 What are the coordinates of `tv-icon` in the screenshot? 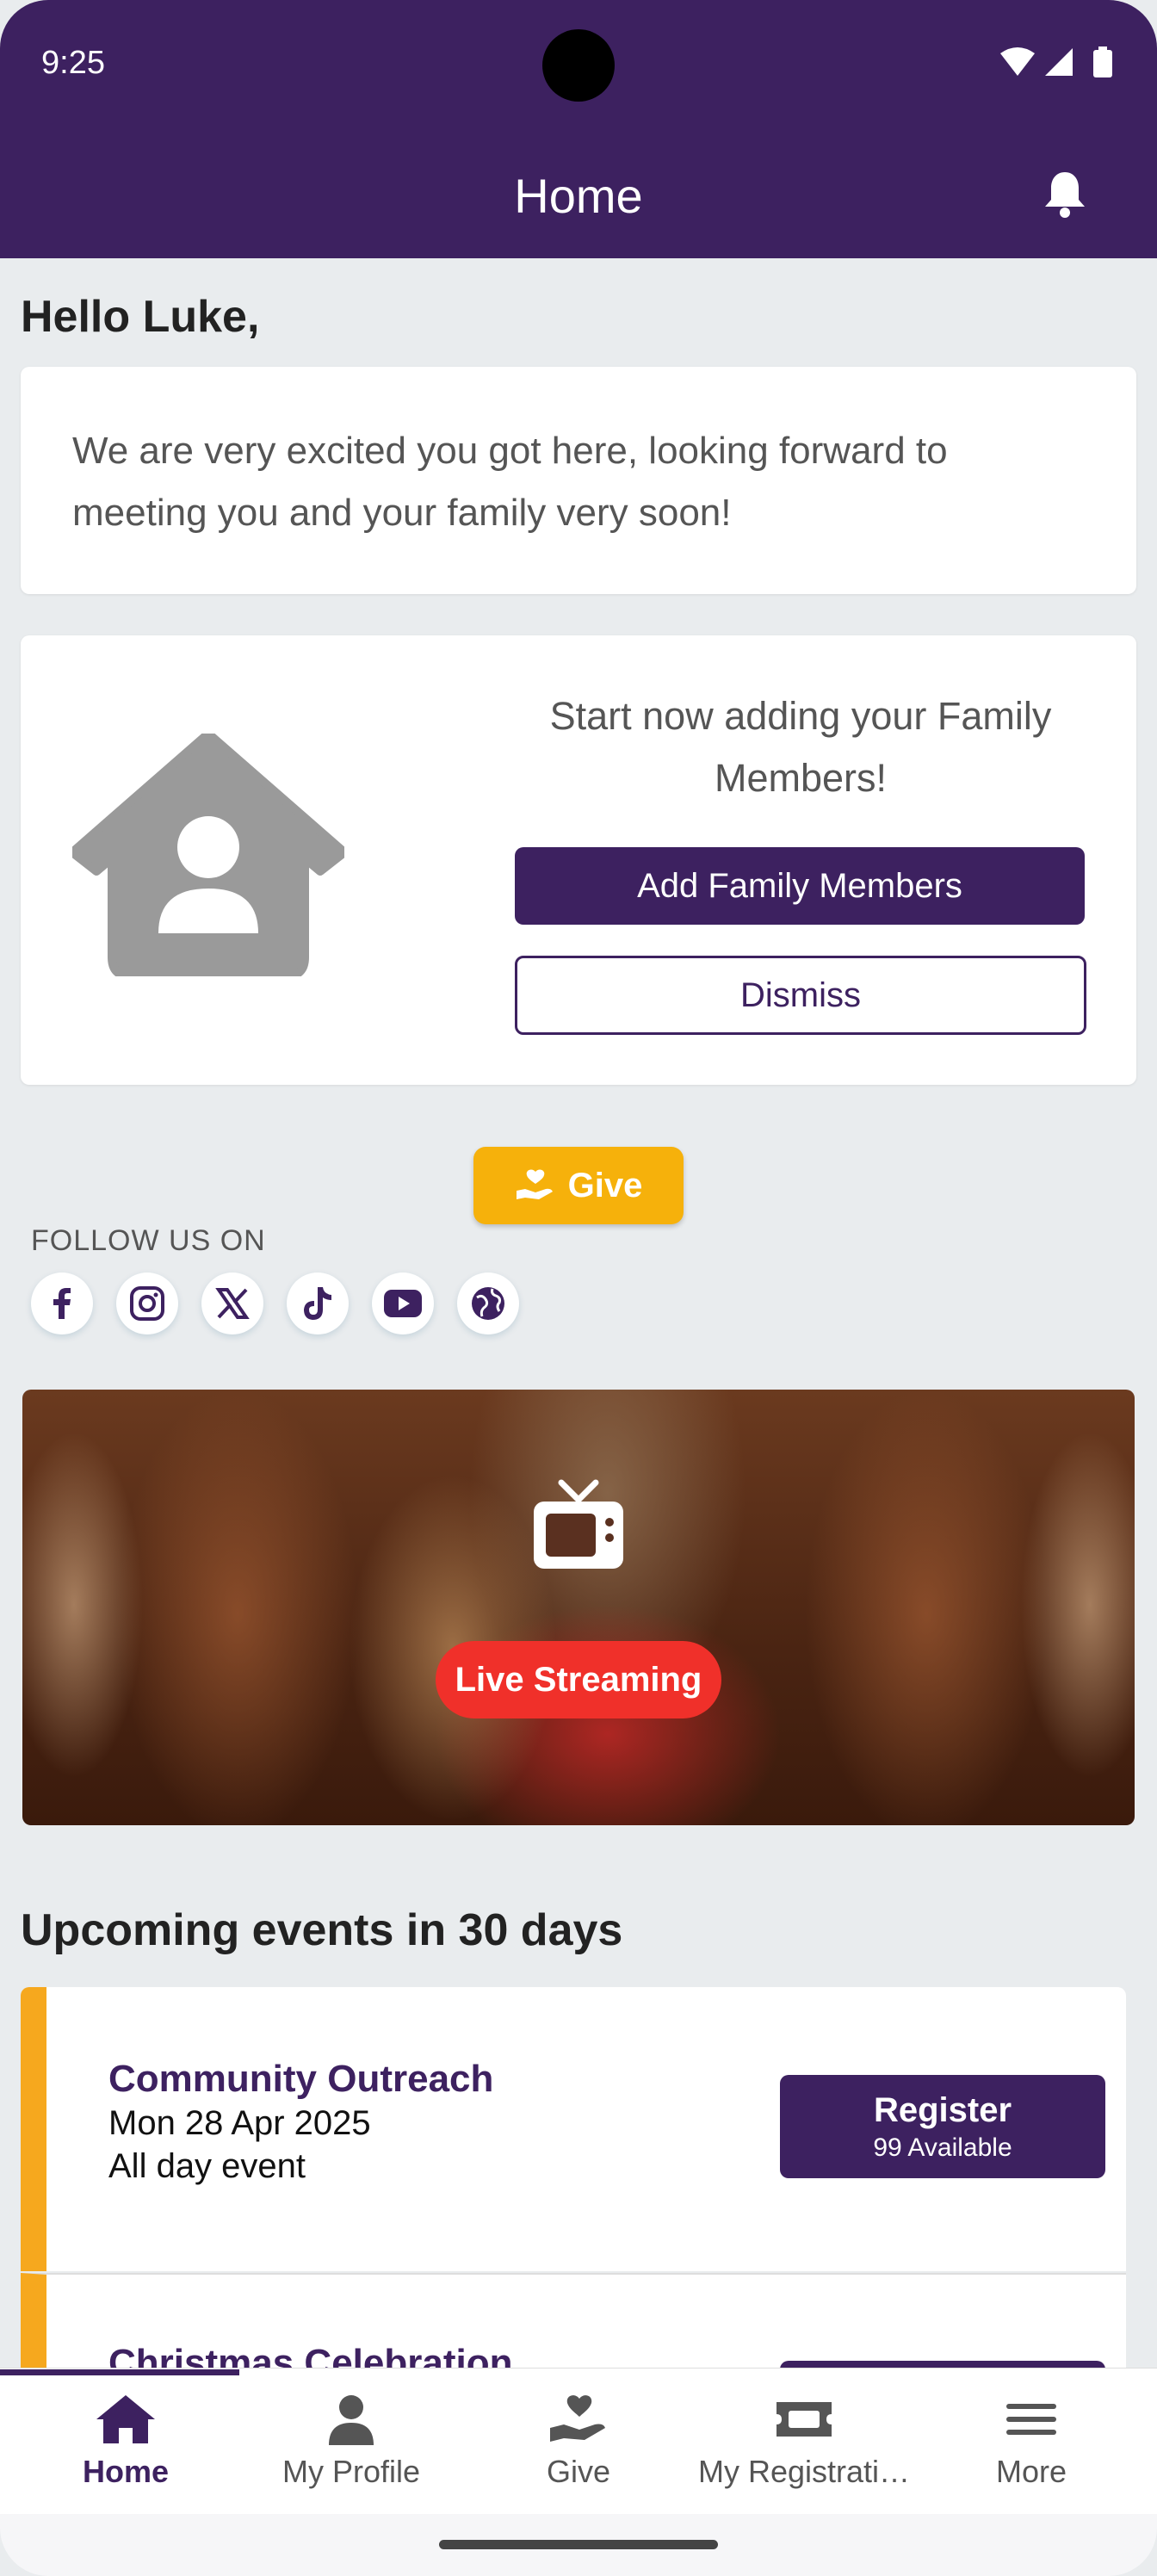 It's located at (579, 1526).